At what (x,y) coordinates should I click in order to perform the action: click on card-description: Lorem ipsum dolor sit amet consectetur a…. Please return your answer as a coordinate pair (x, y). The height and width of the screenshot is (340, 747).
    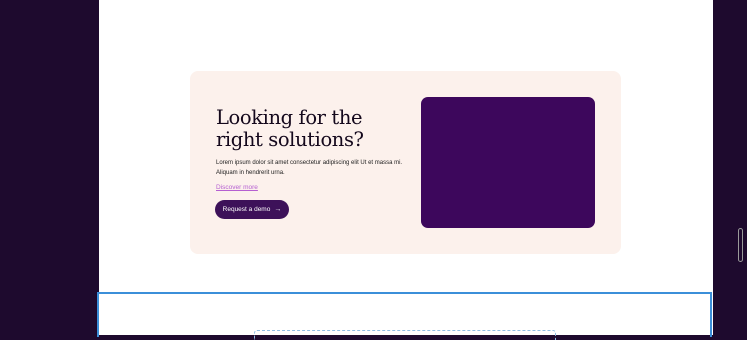
    Looking at the image, I should click on (309, 168).